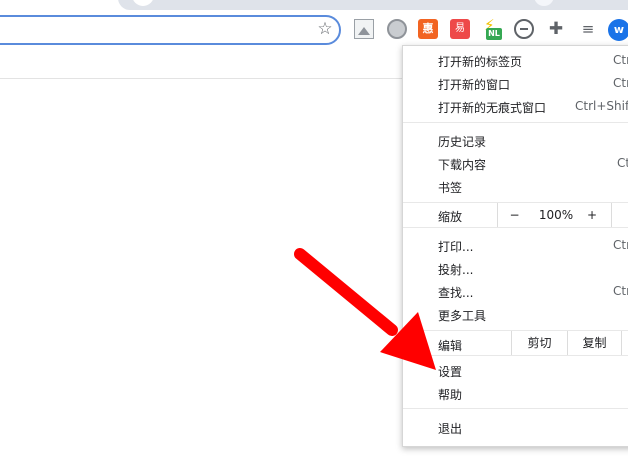 This screenshot has height=456, width=628. Describe the element at coordinates (515, 393) in the screenshot. I see `menu-item-help: 帮助` at that location.